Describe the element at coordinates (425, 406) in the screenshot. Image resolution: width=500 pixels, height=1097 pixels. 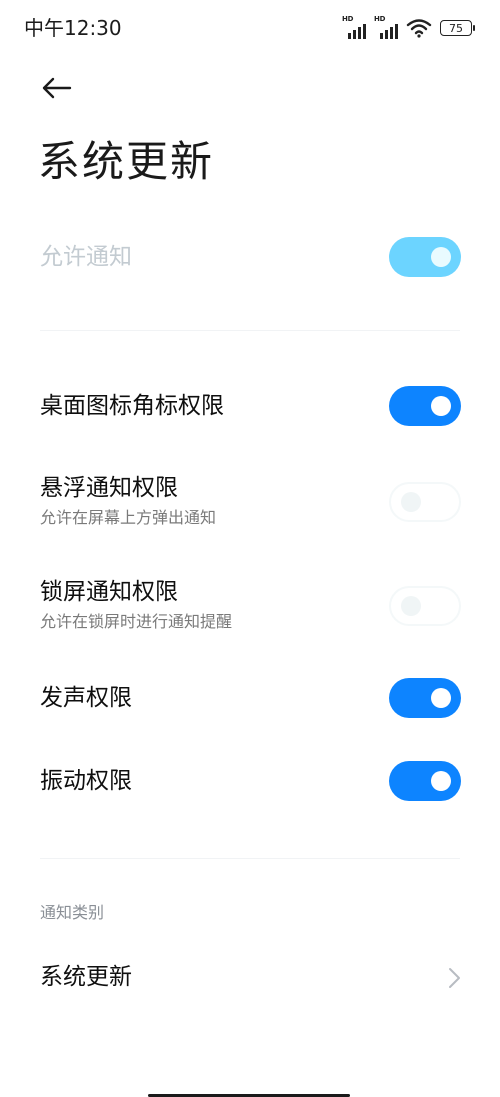
I see `badge-permission-toggle` at that location.